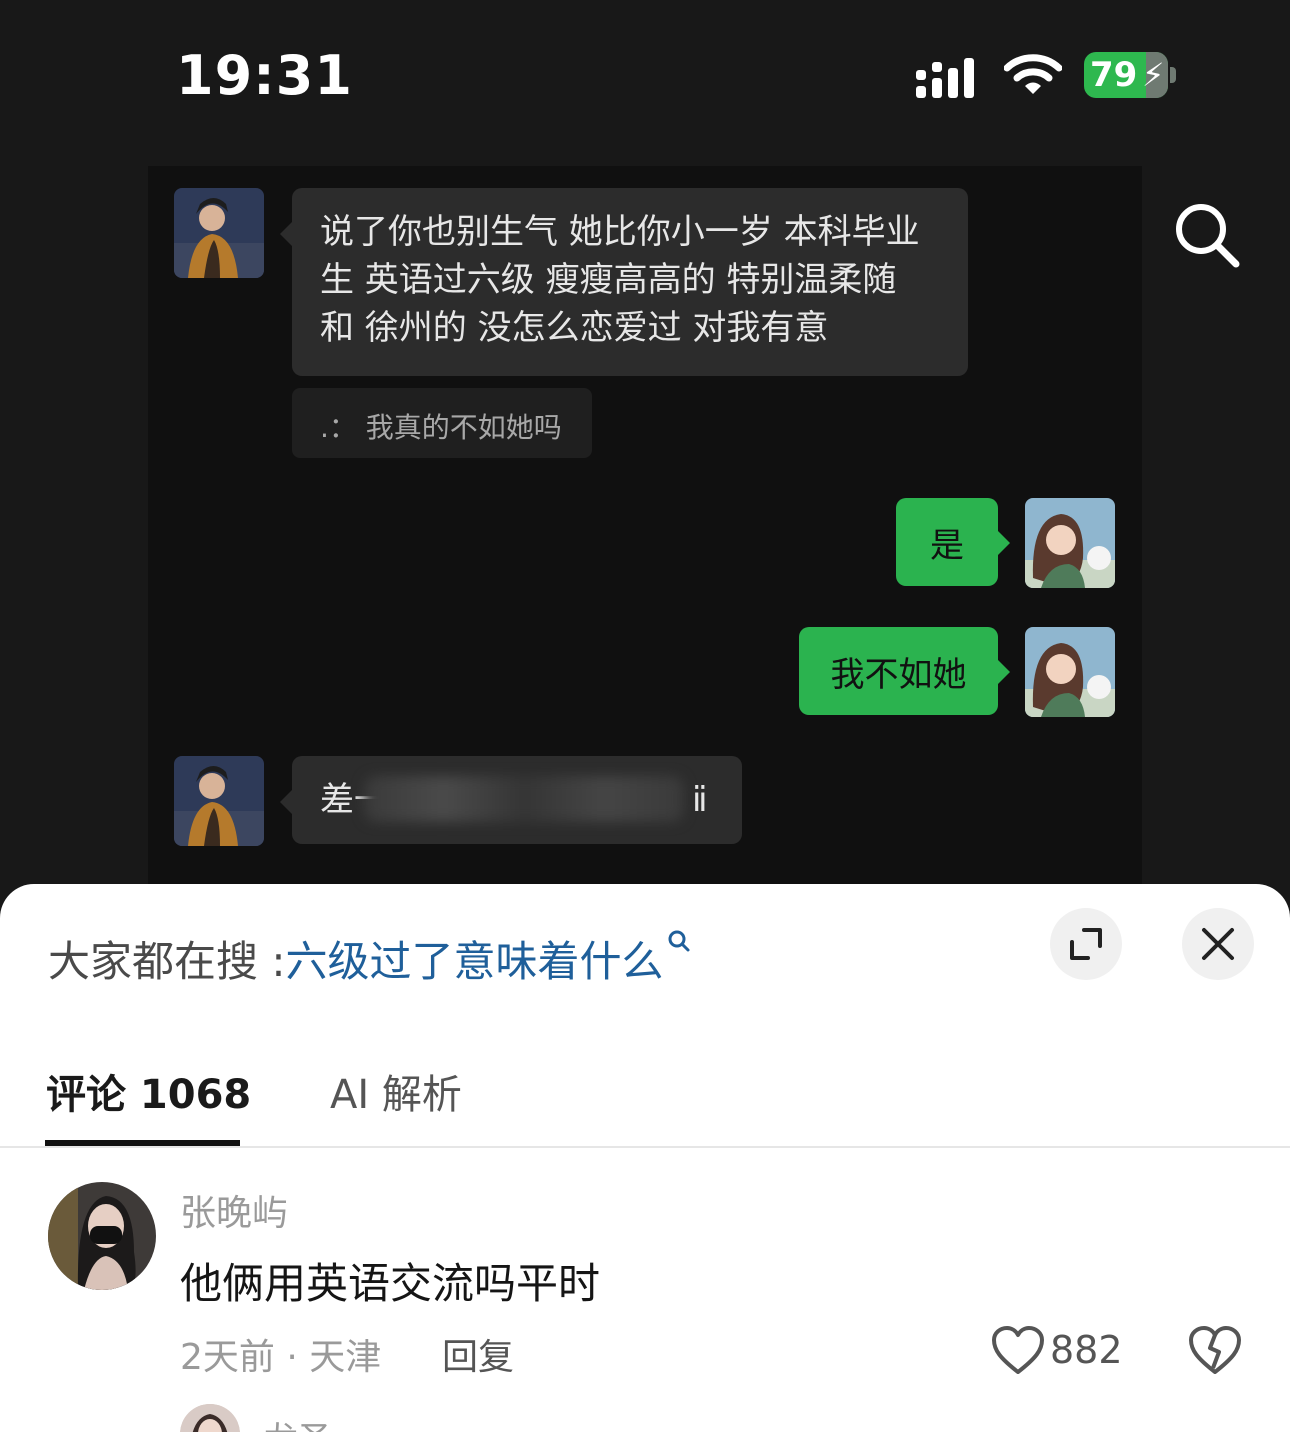 The width and height of the screenshot is (1290, 1432). I want to click on like-heart-icon, so click(1018, 1350).